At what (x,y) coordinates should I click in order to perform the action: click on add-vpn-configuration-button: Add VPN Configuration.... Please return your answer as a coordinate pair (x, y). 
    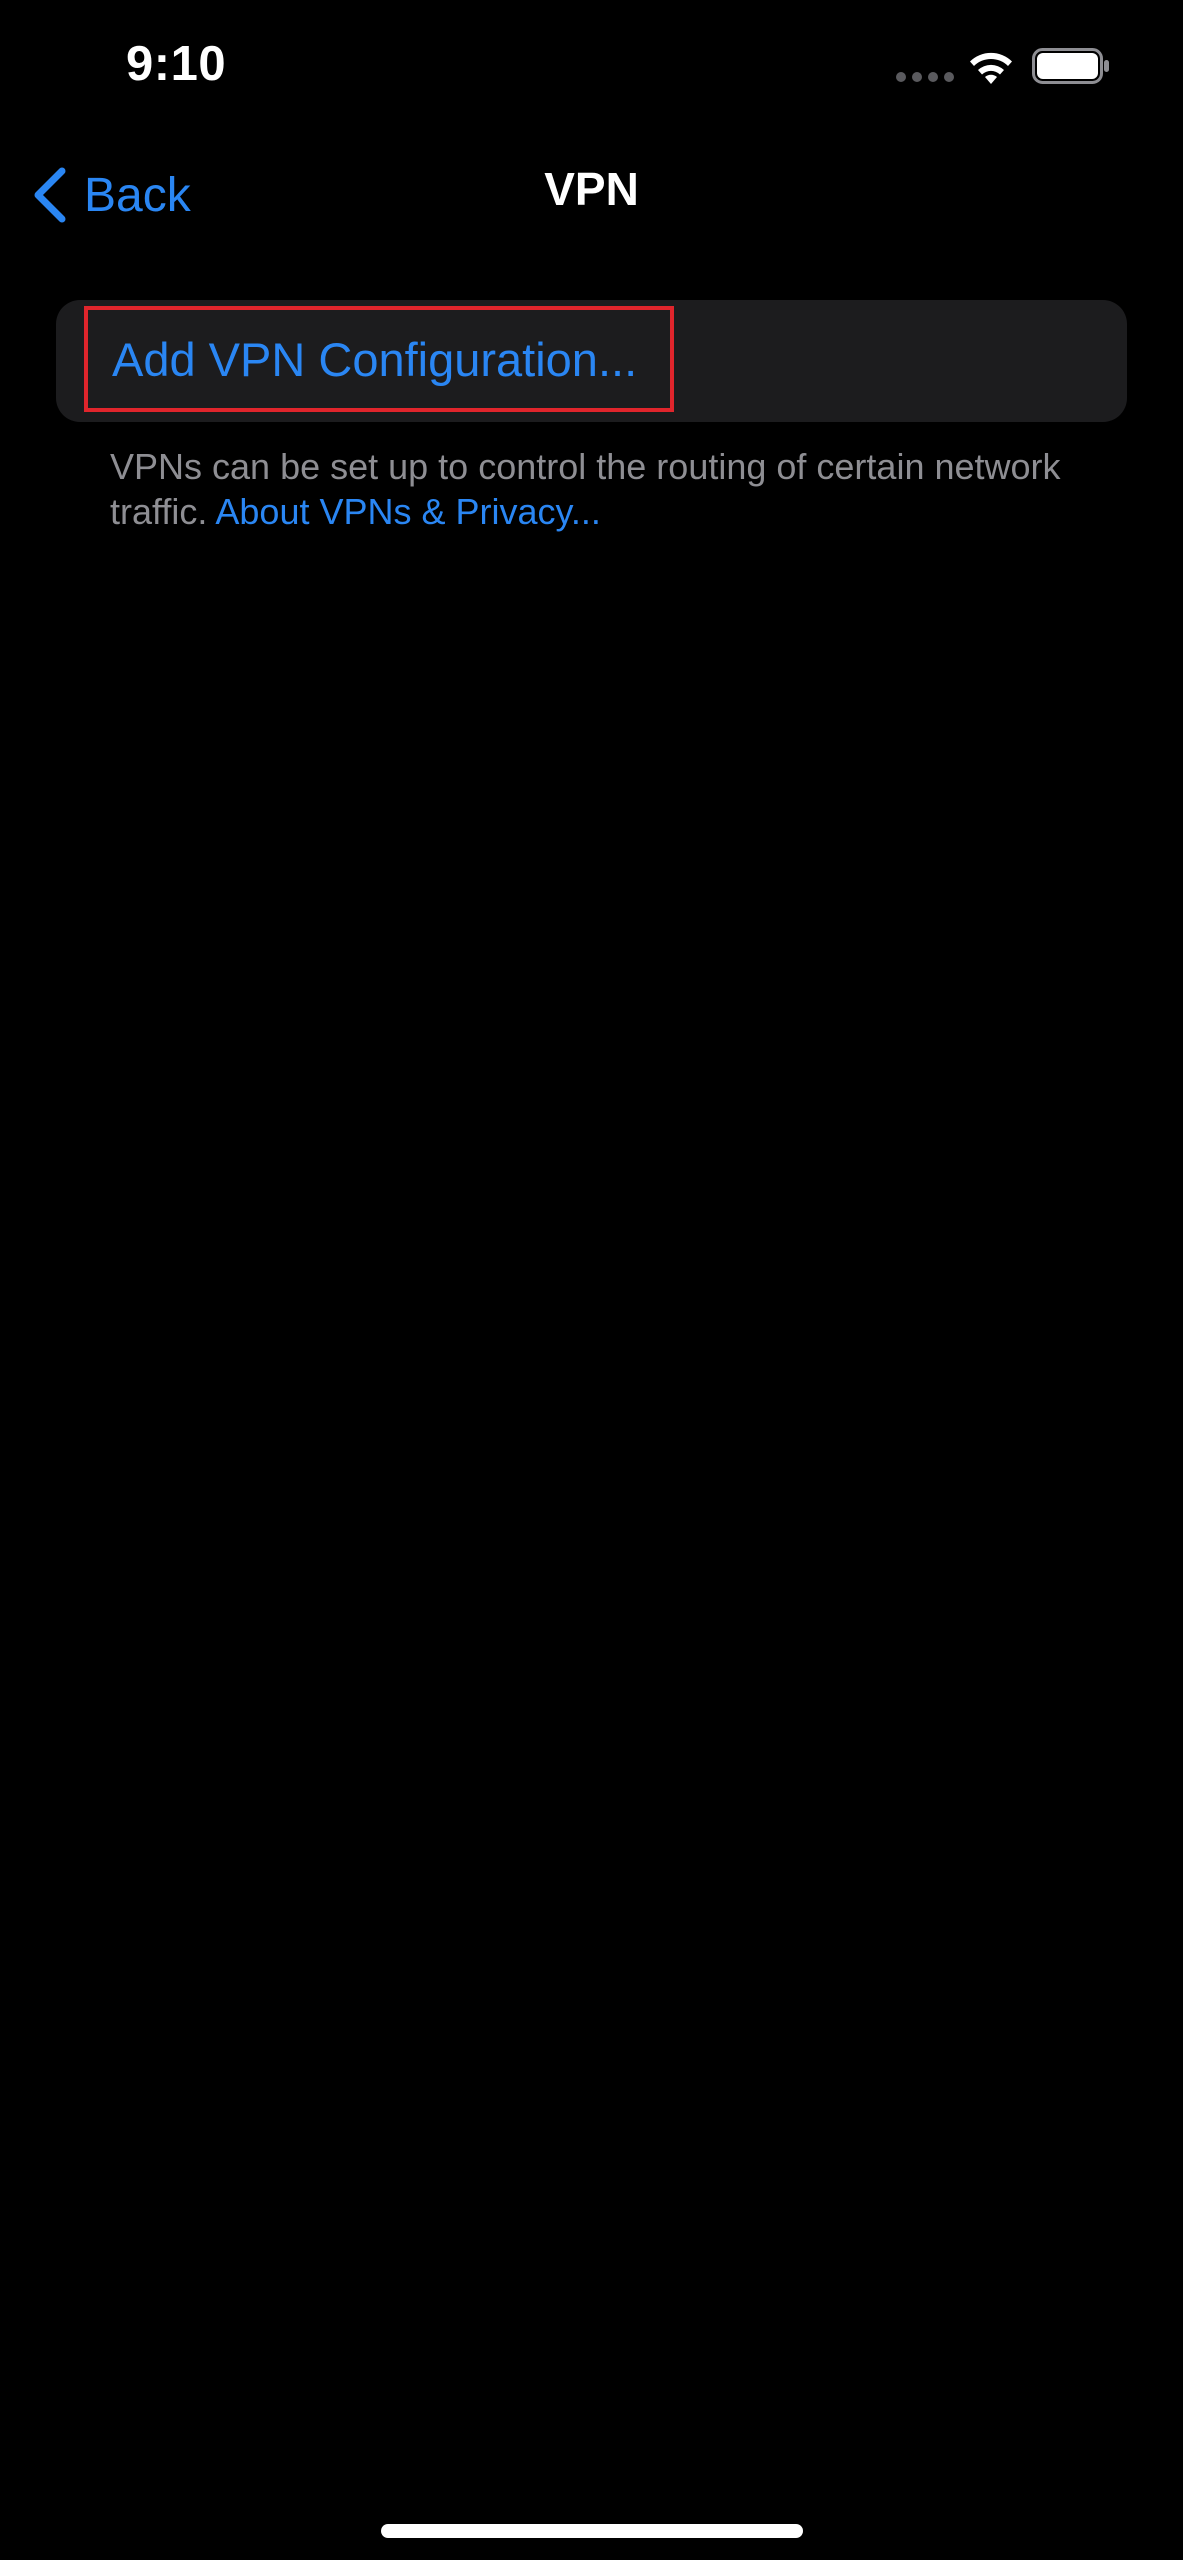
    Looking at the image, I should click on (379, 359).